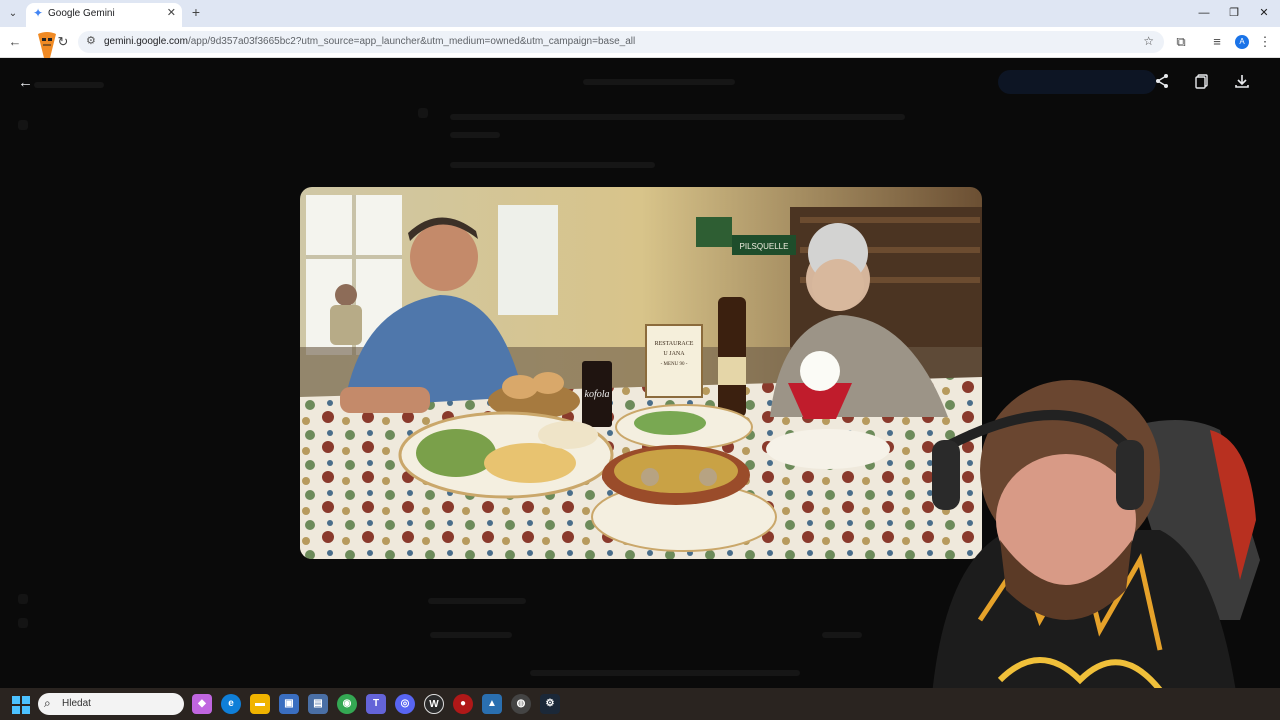 The width and height of the screenshot is (1280, 720). What do you see at coordinates (25, 82) in the screenshot?
I see `close-image-back-icon: ←` at bounding box center [25, 82].